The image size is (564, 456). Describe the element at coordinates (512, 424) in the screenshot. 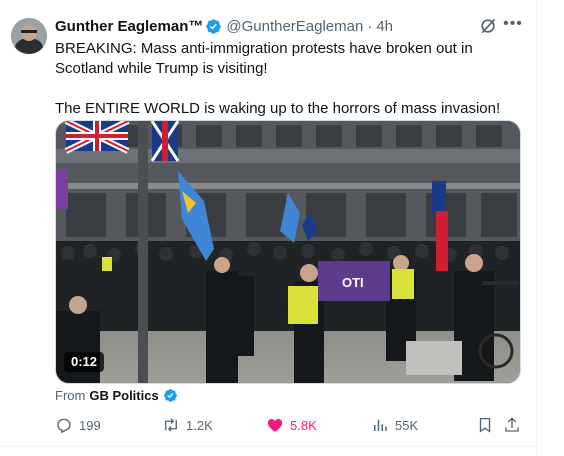

I see `share-icon` at that location.